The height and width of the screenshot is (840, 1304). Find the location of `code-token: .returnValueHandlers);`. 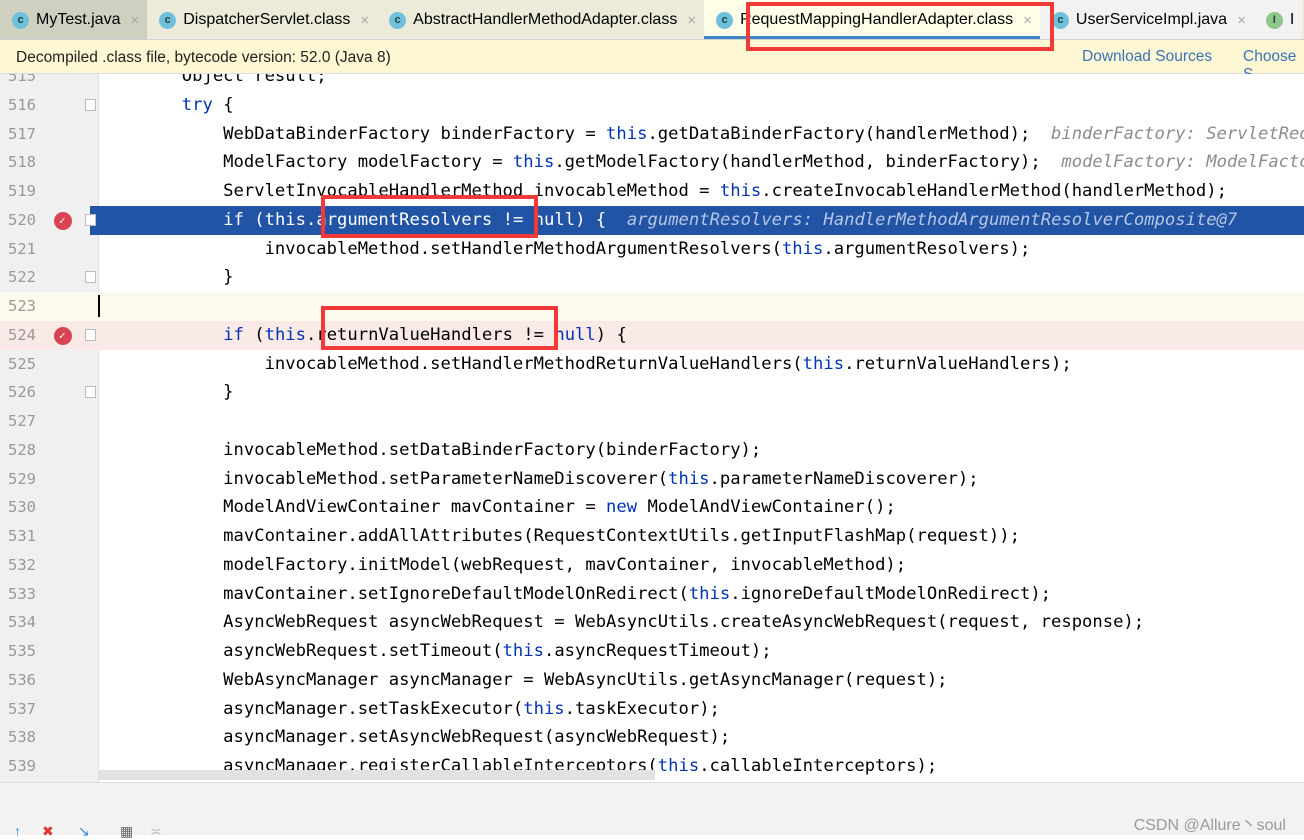

code-token: .returnValueHandlers); is located at coordinates (958, 363).